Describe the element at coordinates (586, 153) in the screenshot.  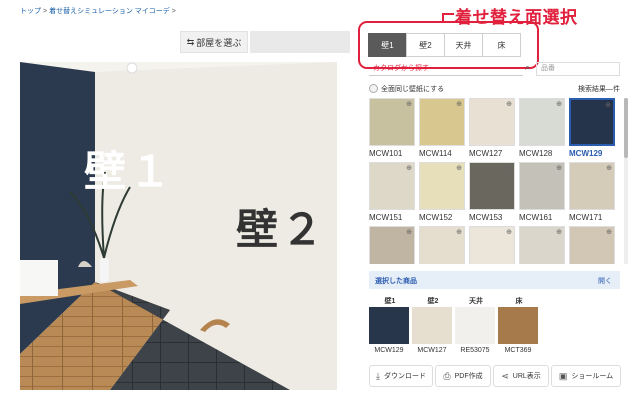
I see `swatch-code: MCW129` at that location.